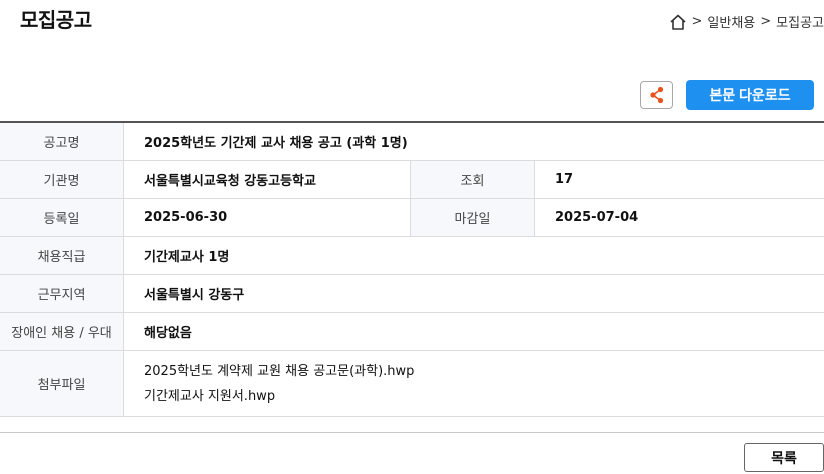 This screenshot has height=474, width=824. I want to click on org-label: 기관명, so click(62, 179).